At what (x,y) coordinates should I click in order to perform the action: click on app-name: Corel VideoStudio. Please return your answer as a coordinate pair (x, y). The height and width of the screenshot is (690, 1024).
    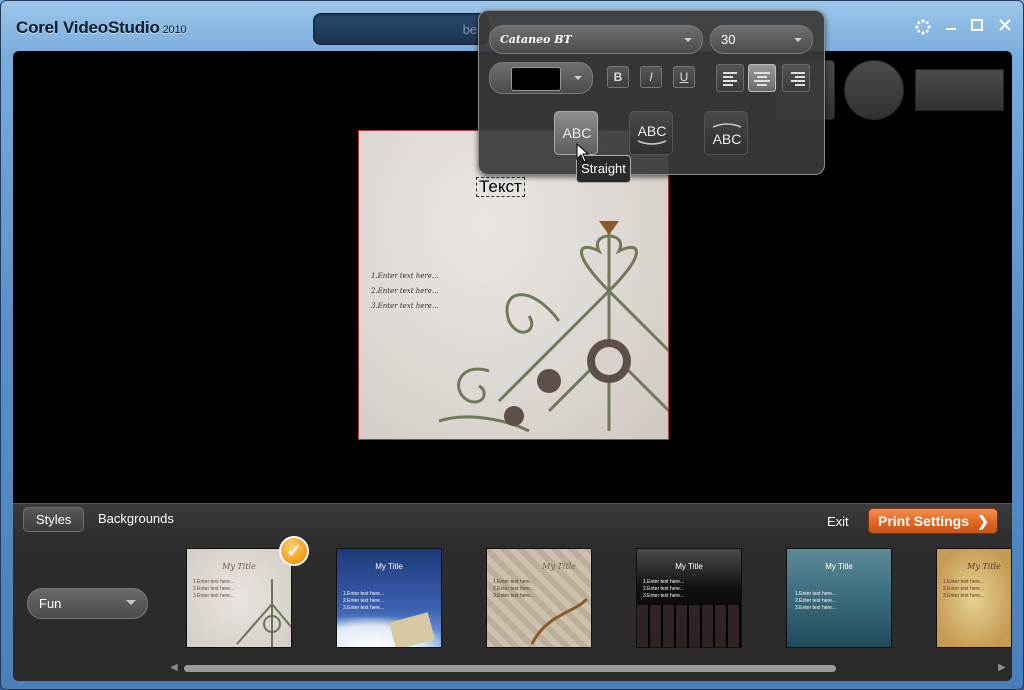
    Looking at the image, I should click on (88, 27).